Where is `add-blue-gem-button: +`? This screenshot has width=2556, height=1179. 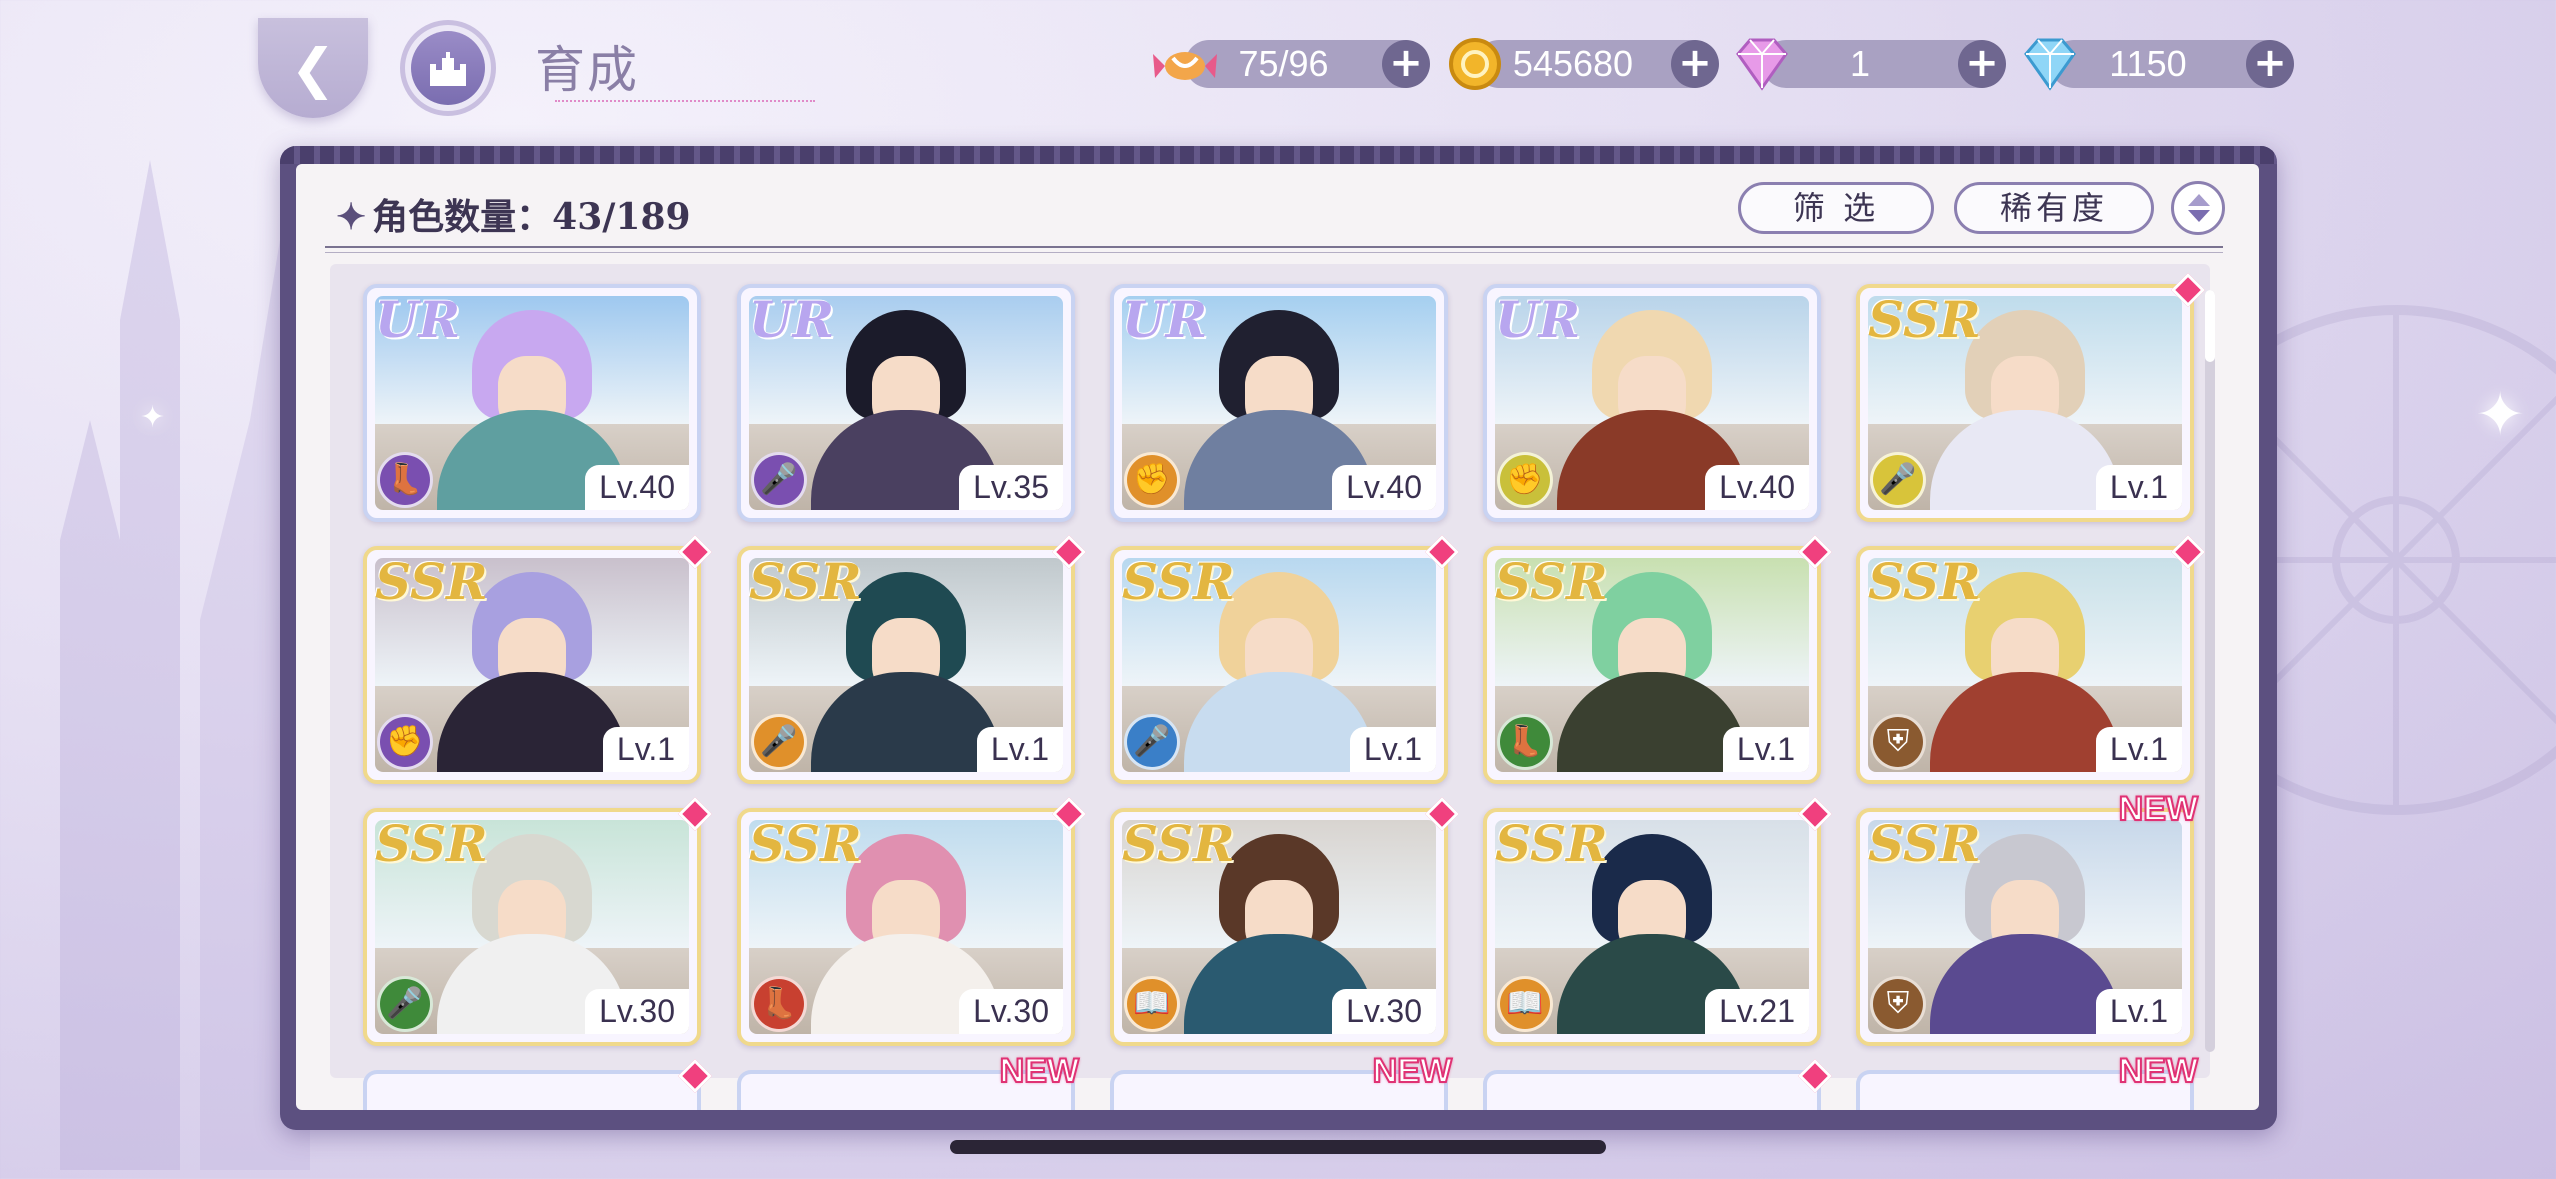
add-blue-gem-button: + is located at coordinates (2270, 64).